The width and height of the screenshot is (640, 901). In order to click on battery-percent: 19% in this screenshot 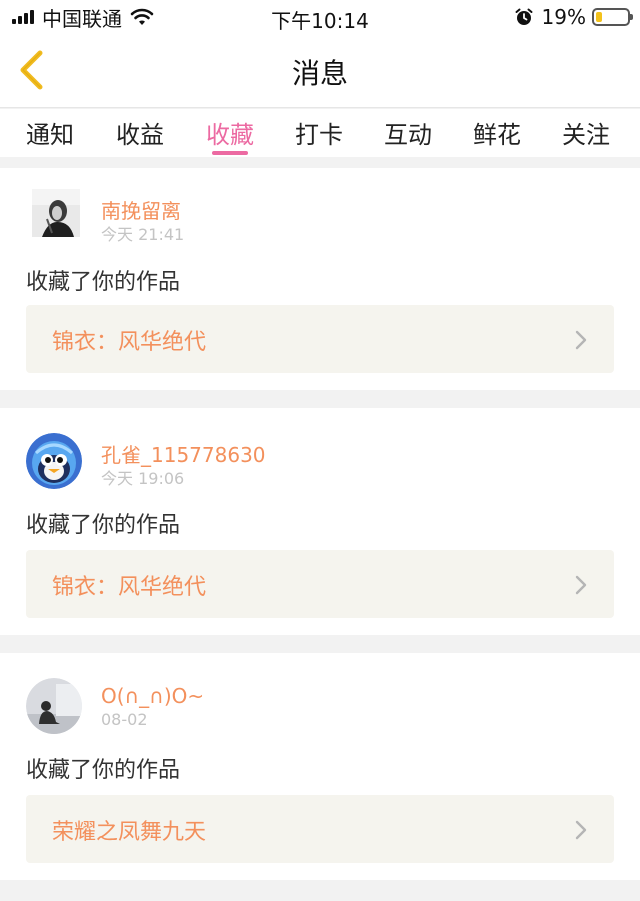, I will do `click(563, 17)`.